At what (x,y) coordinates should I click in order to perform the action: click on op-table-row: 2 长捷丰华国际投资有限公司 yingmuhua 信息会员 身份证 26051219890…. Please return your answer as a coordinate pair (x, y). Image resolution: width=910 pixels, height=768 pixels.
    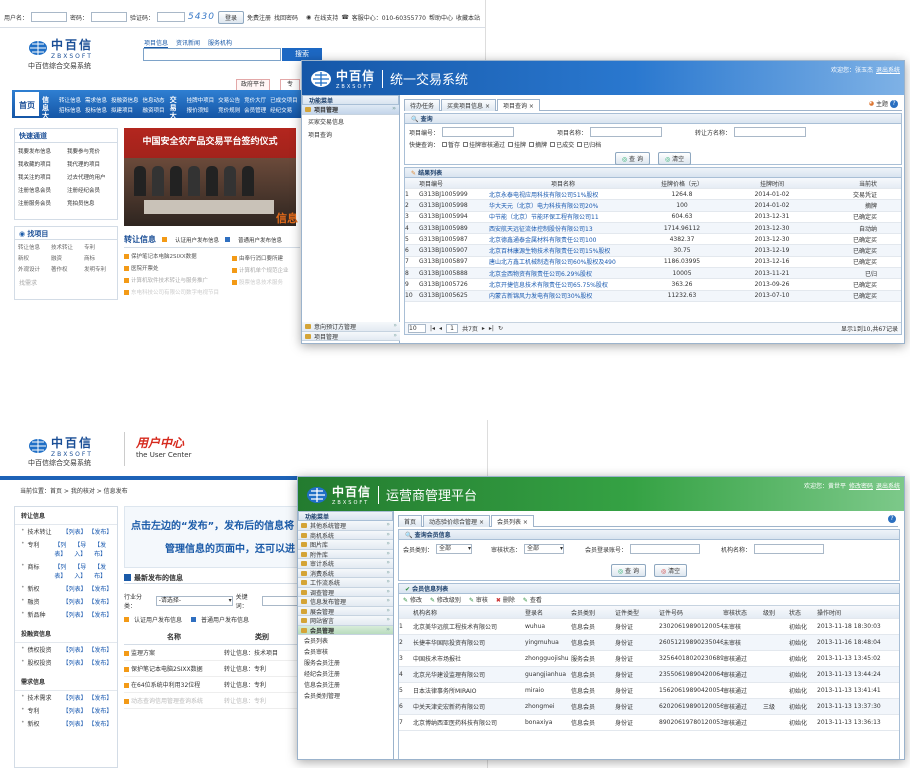
    Looking at the image, I should click on (649, 643).